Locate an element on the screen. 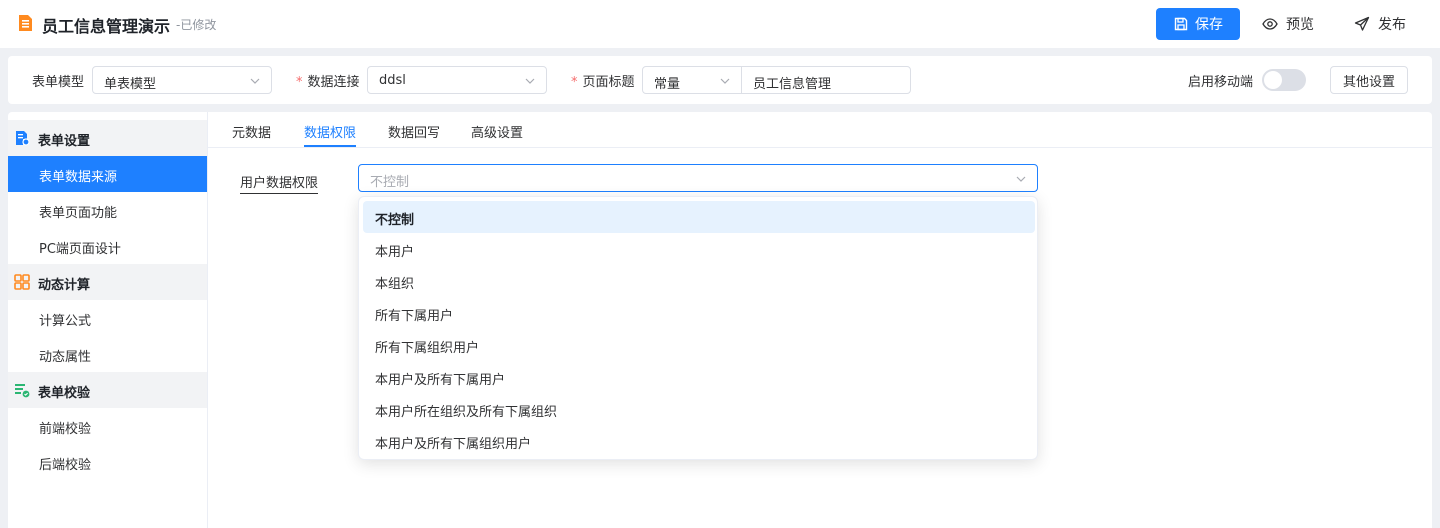 The image size is (1440, 528). sidebar-item-label: PC端页面设计 is located at coordinates (80, 249).